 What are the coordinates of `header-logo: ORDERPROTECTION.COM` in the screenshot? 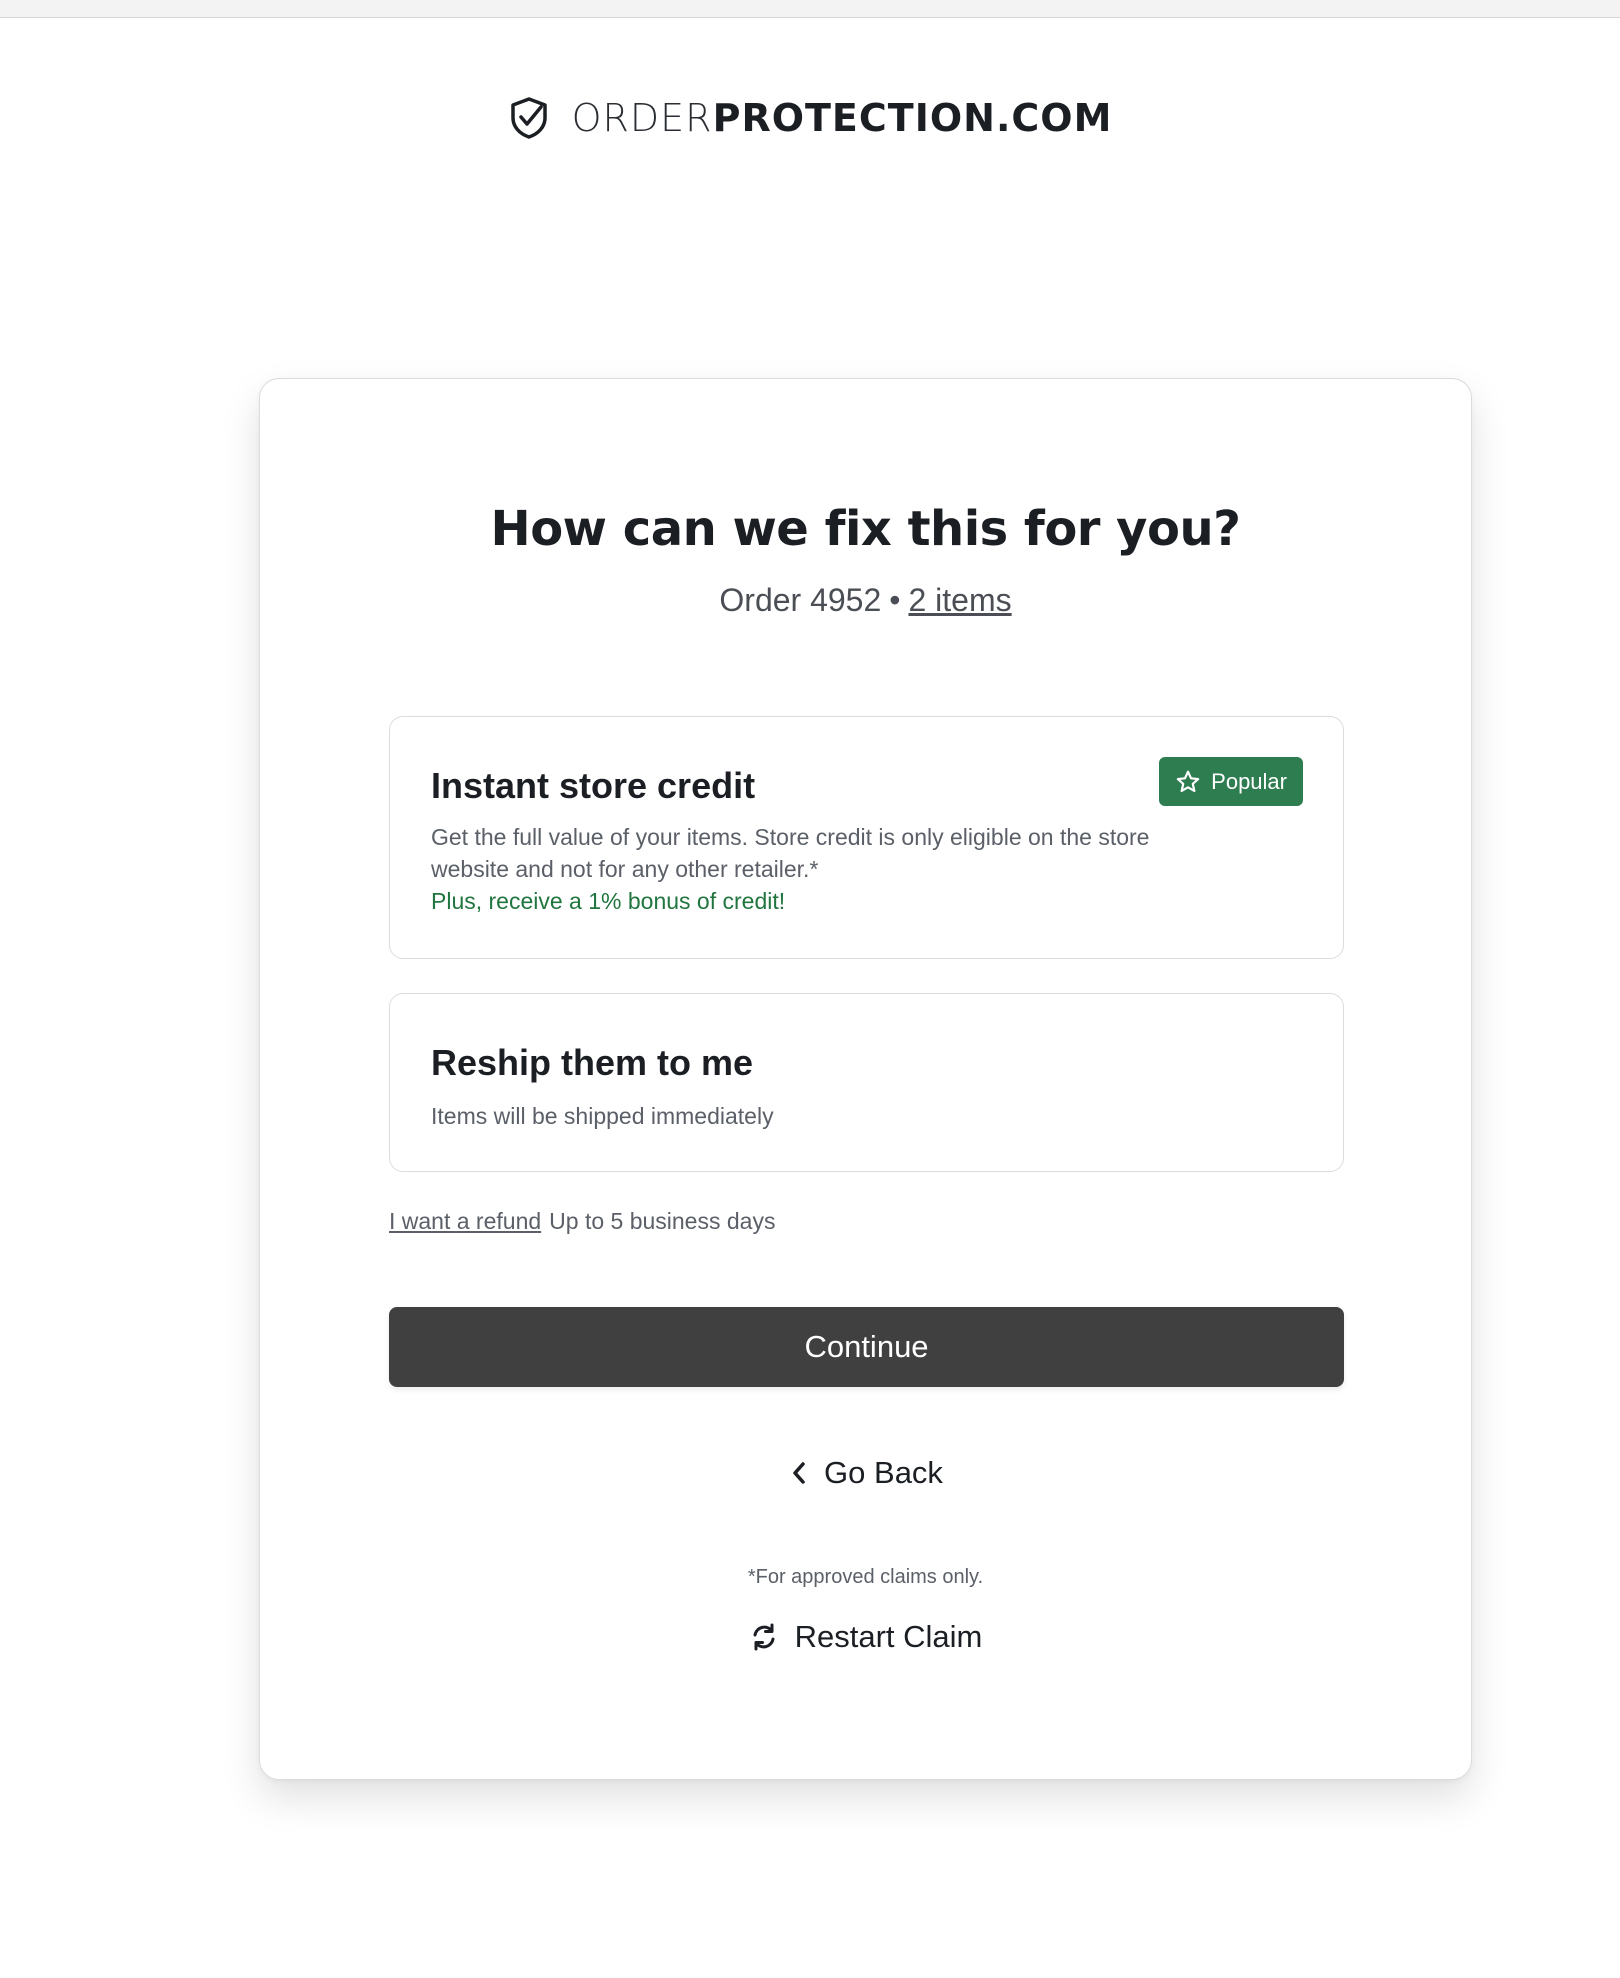 It's located at (810, 118).